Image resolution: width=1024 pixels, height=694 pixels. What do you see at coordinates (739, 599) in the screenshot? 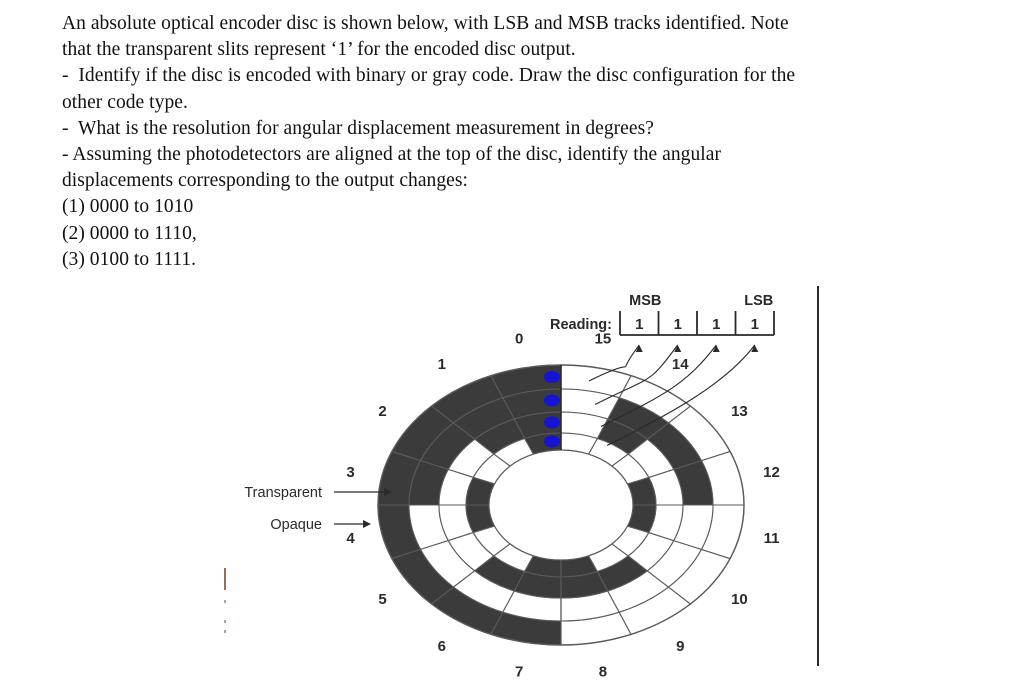
I see `sector-label-10: 10` at bounding box center [739, 599].